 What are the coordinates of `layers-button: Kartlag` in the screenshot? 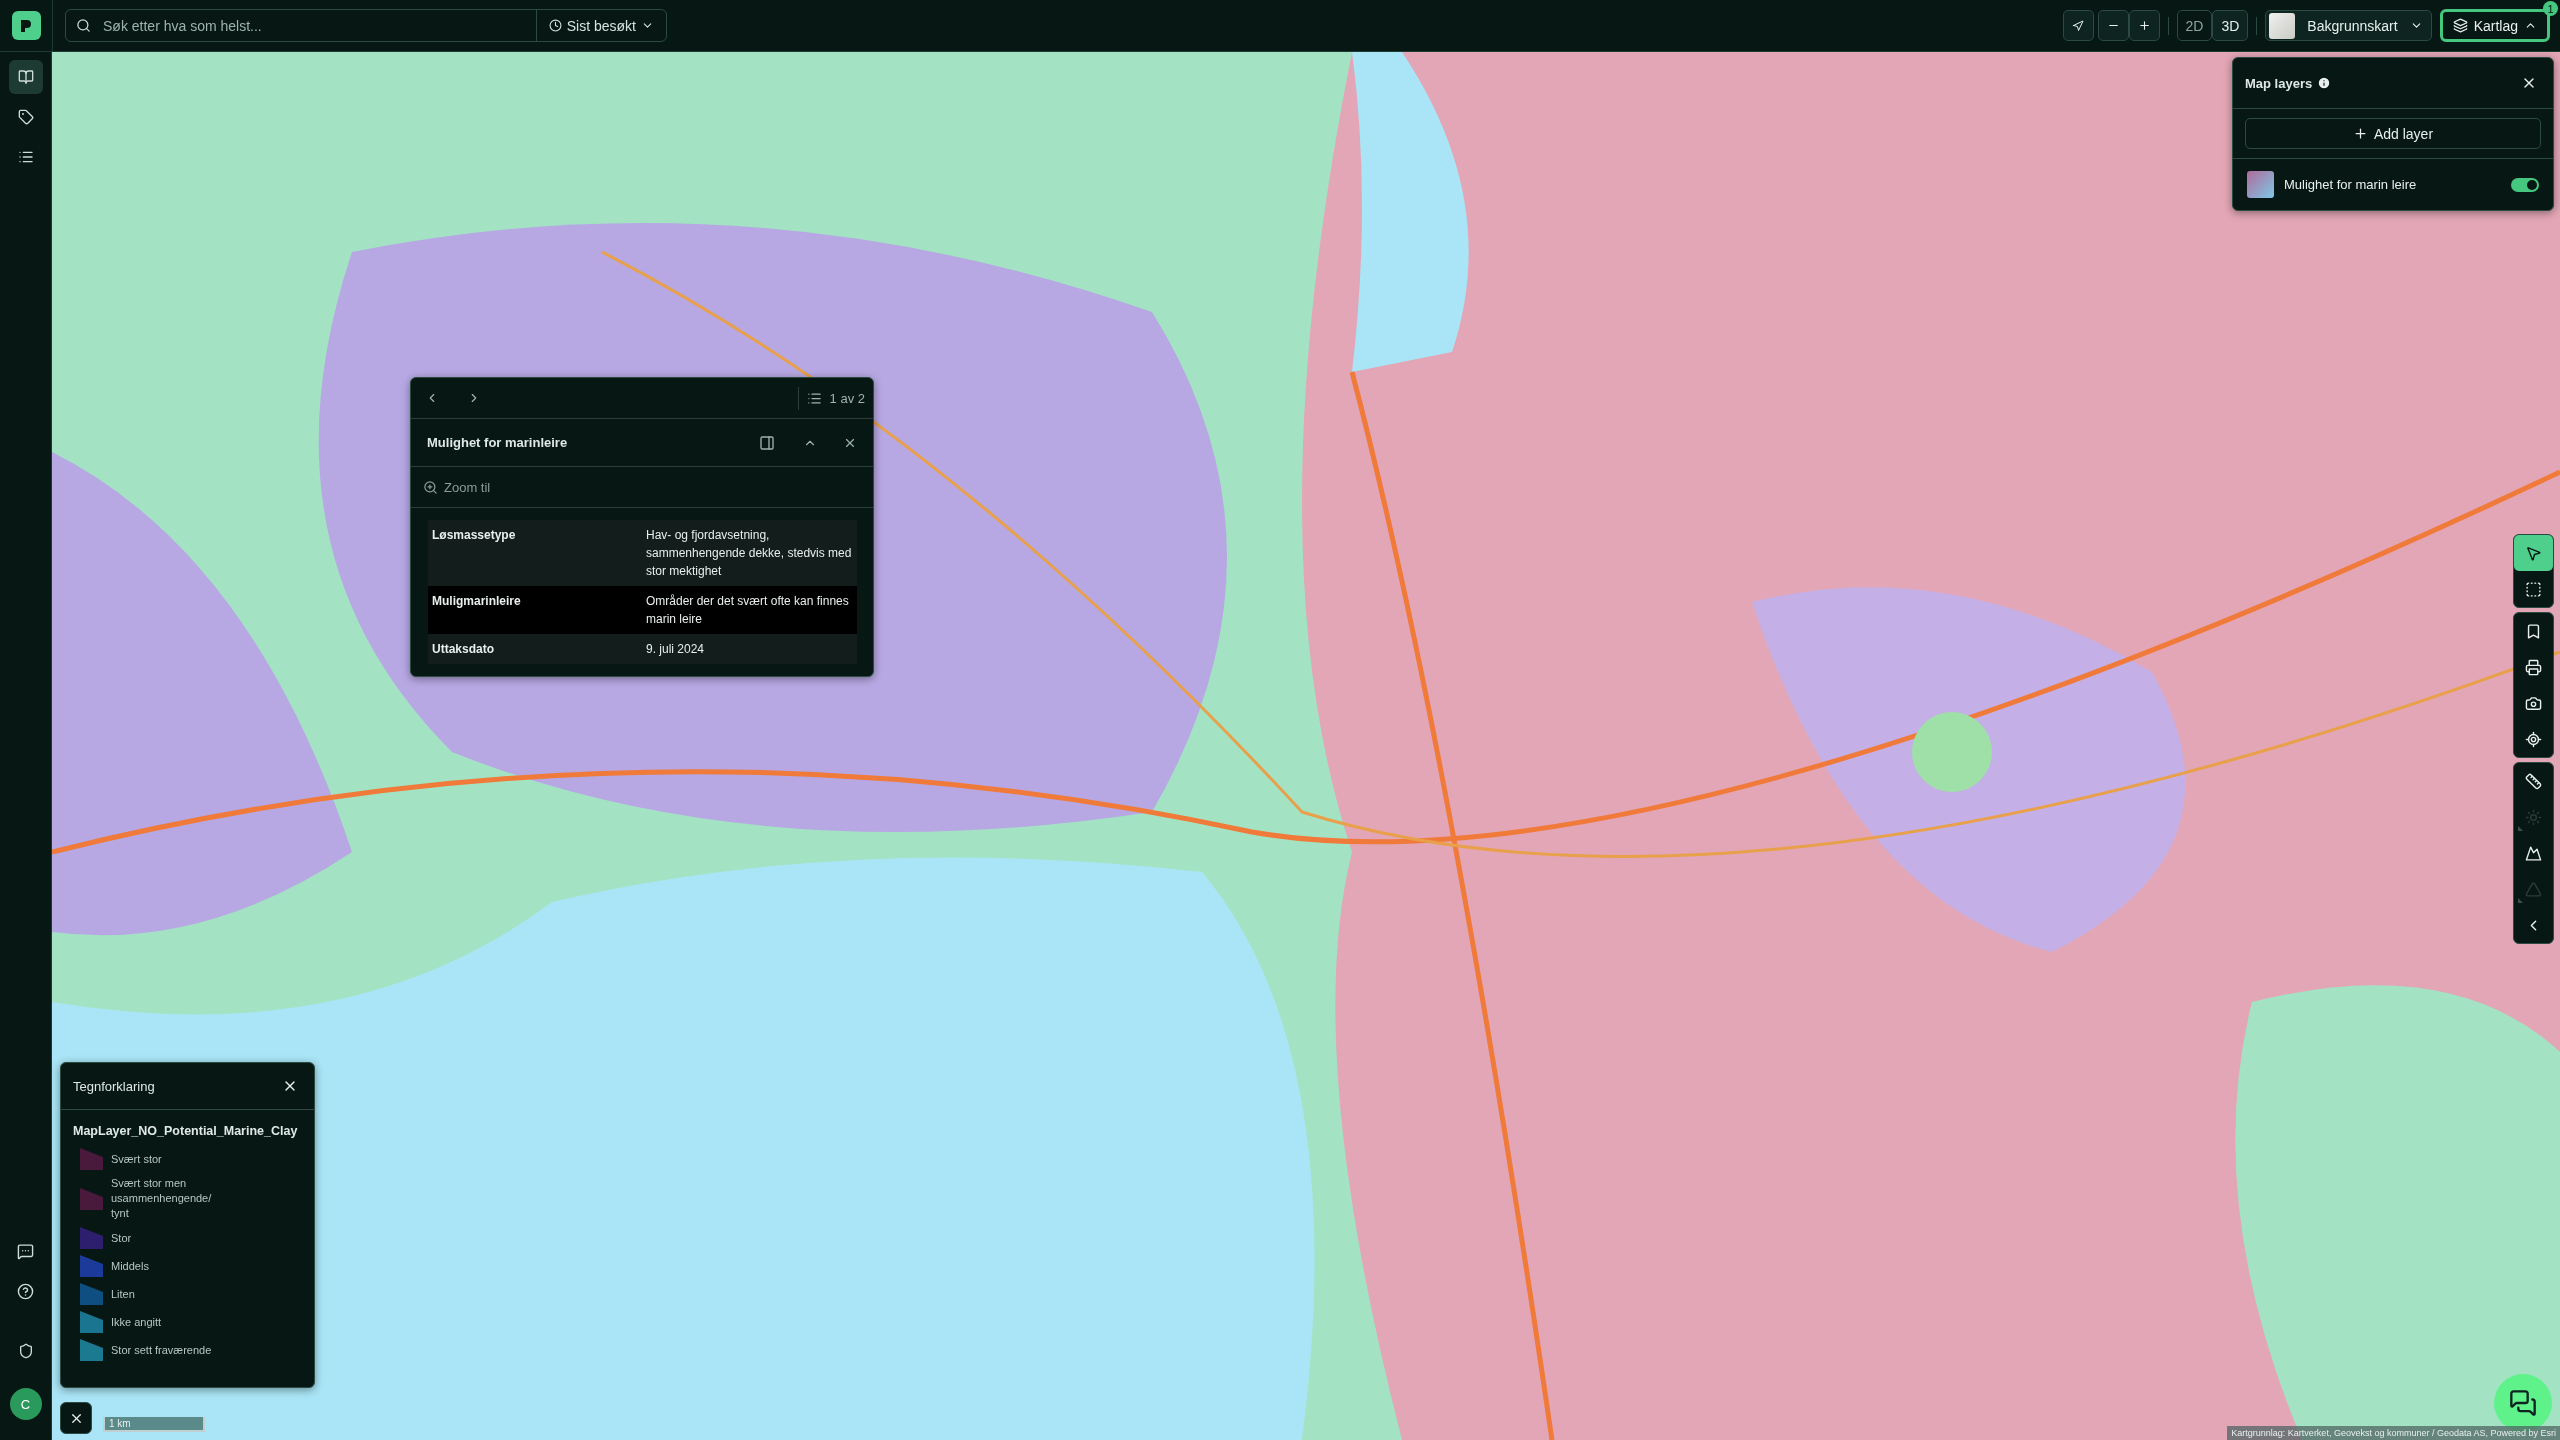 It's located at (2494, 25).